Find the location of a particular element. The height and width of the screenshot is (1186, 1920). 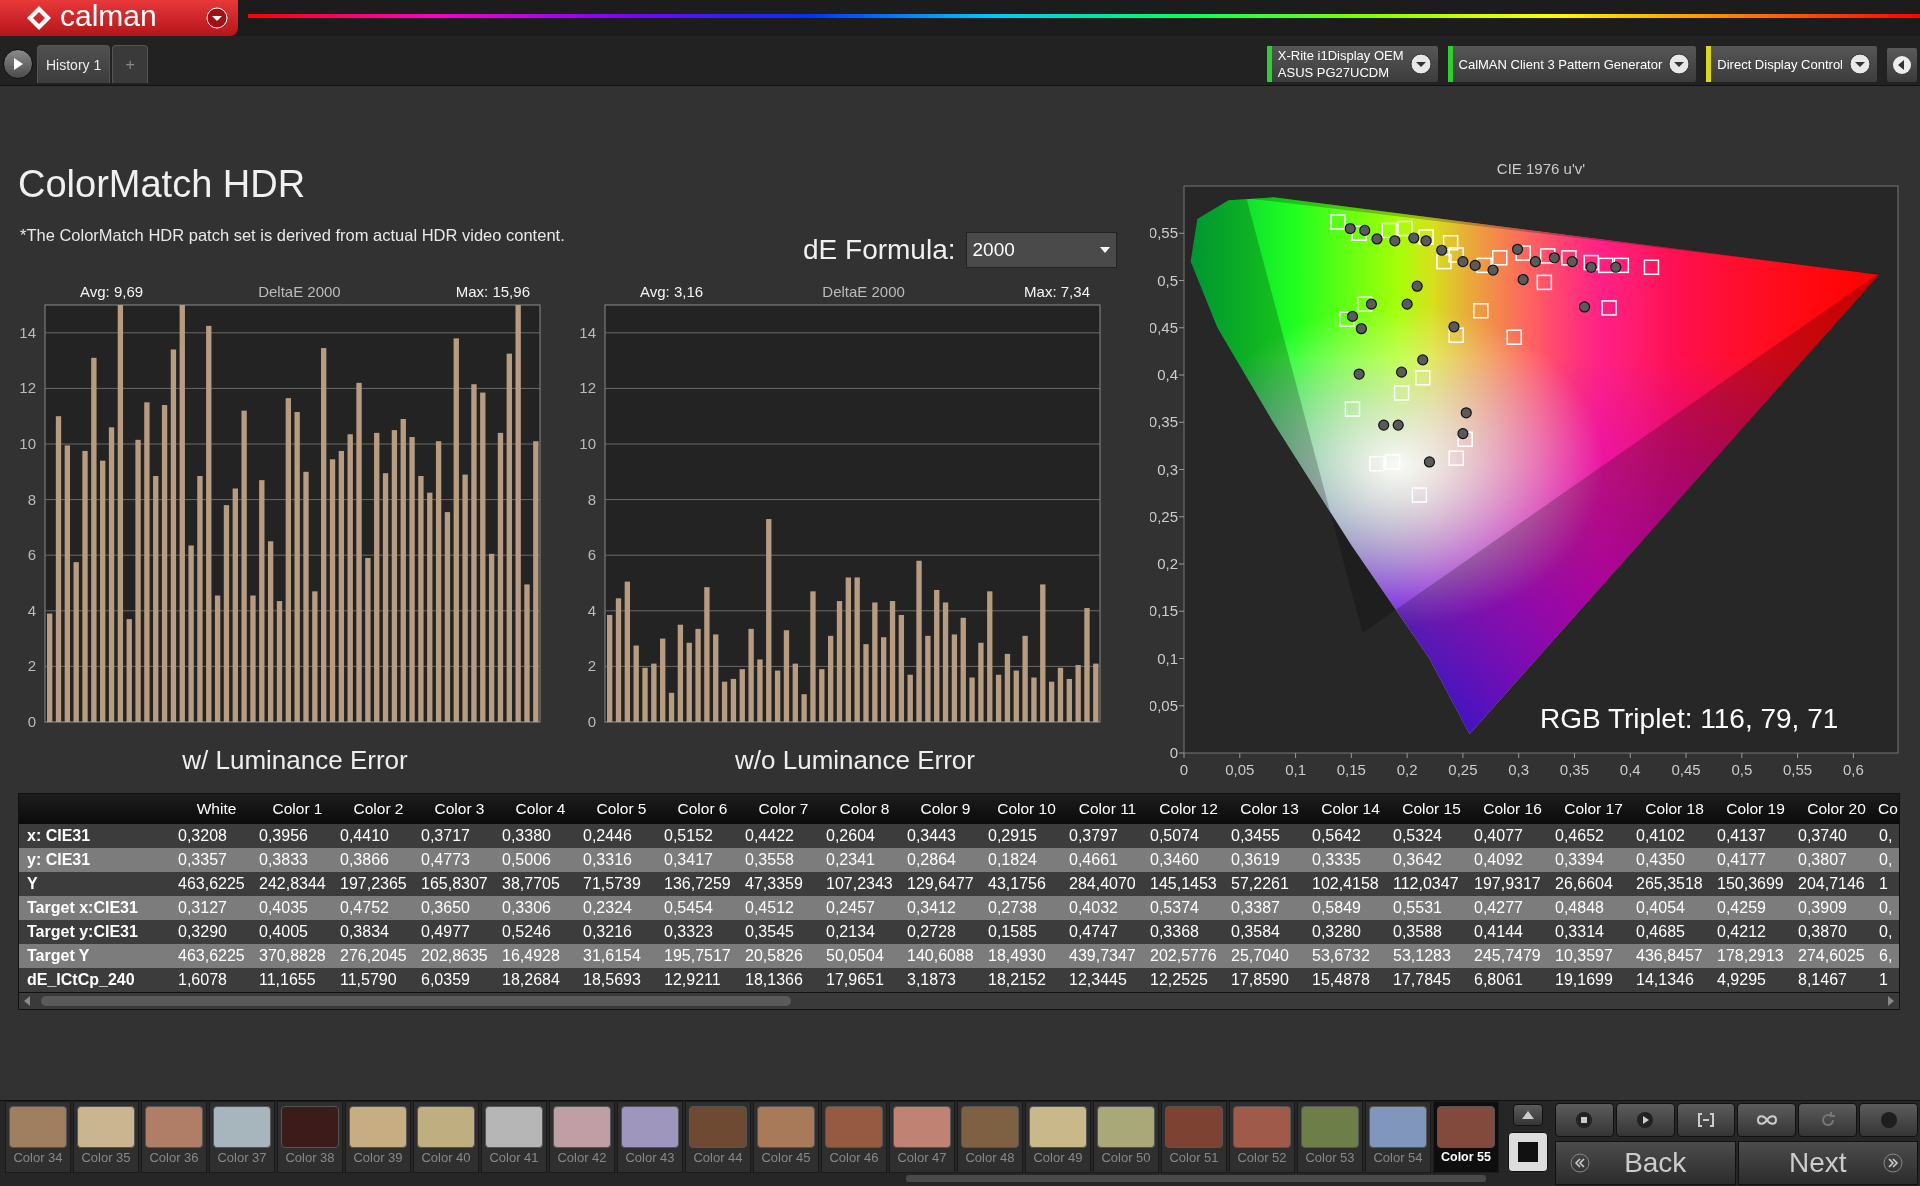

table-cell: 0,1824 is located at coordinates (1026, 860).